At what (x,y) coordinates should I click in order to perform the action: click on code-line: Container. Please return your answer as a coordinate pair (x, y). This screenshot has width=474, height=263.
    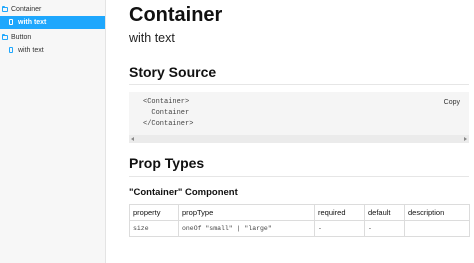
    Looking at the image, I should click on (166, 113).